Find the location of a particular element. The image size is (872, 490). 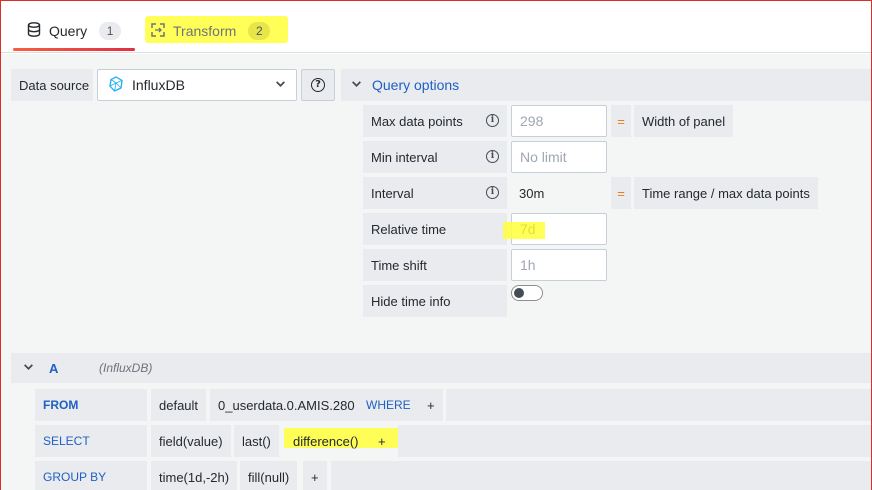

transform-segment: difference() is located at coordinates (326, 441).